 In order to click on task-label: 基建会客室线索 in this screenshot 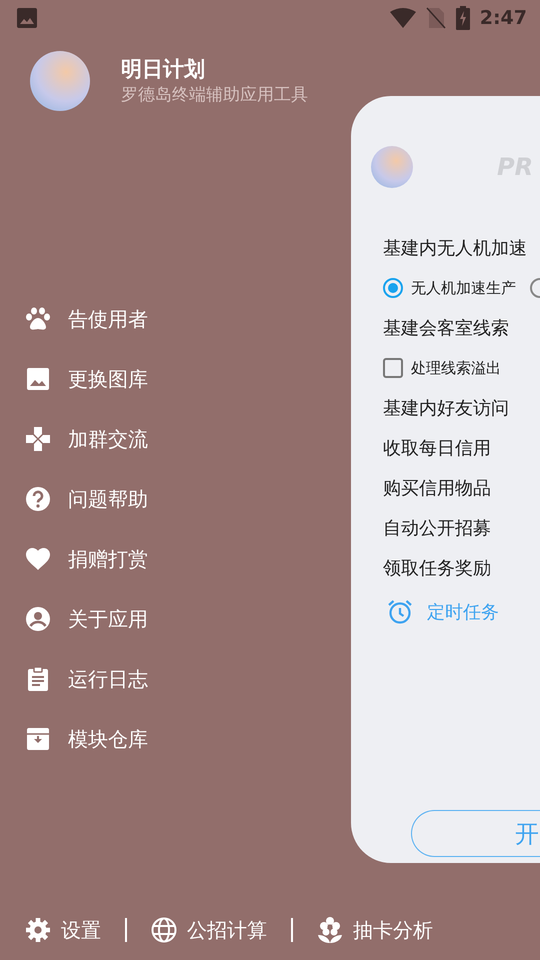, I will do `click(446, 328)`.